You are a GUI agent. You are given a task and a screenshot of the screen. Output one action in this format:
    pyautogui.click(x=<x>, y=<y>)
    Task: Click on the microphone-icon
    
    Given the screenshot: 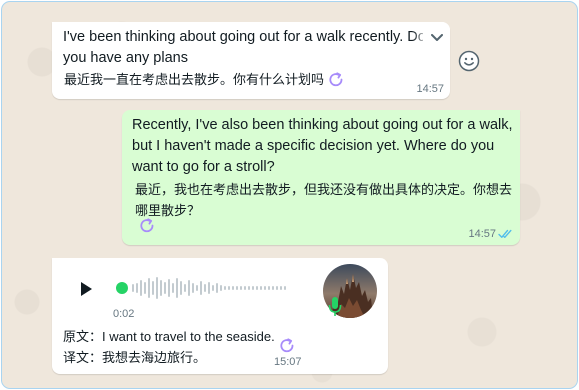 What is the action you would take?
    pyautogui.click(x=335, y=306)
    